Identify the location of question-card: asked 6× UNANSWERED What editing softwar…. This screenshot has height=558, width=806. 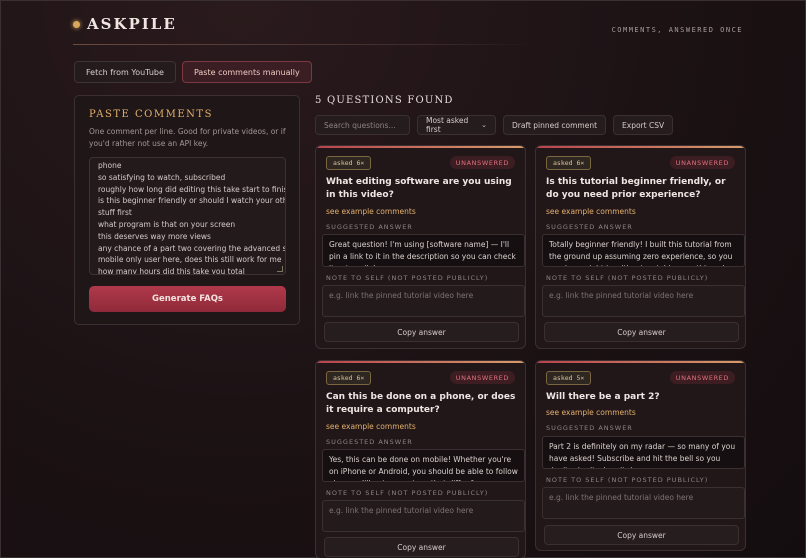
(420, 247).